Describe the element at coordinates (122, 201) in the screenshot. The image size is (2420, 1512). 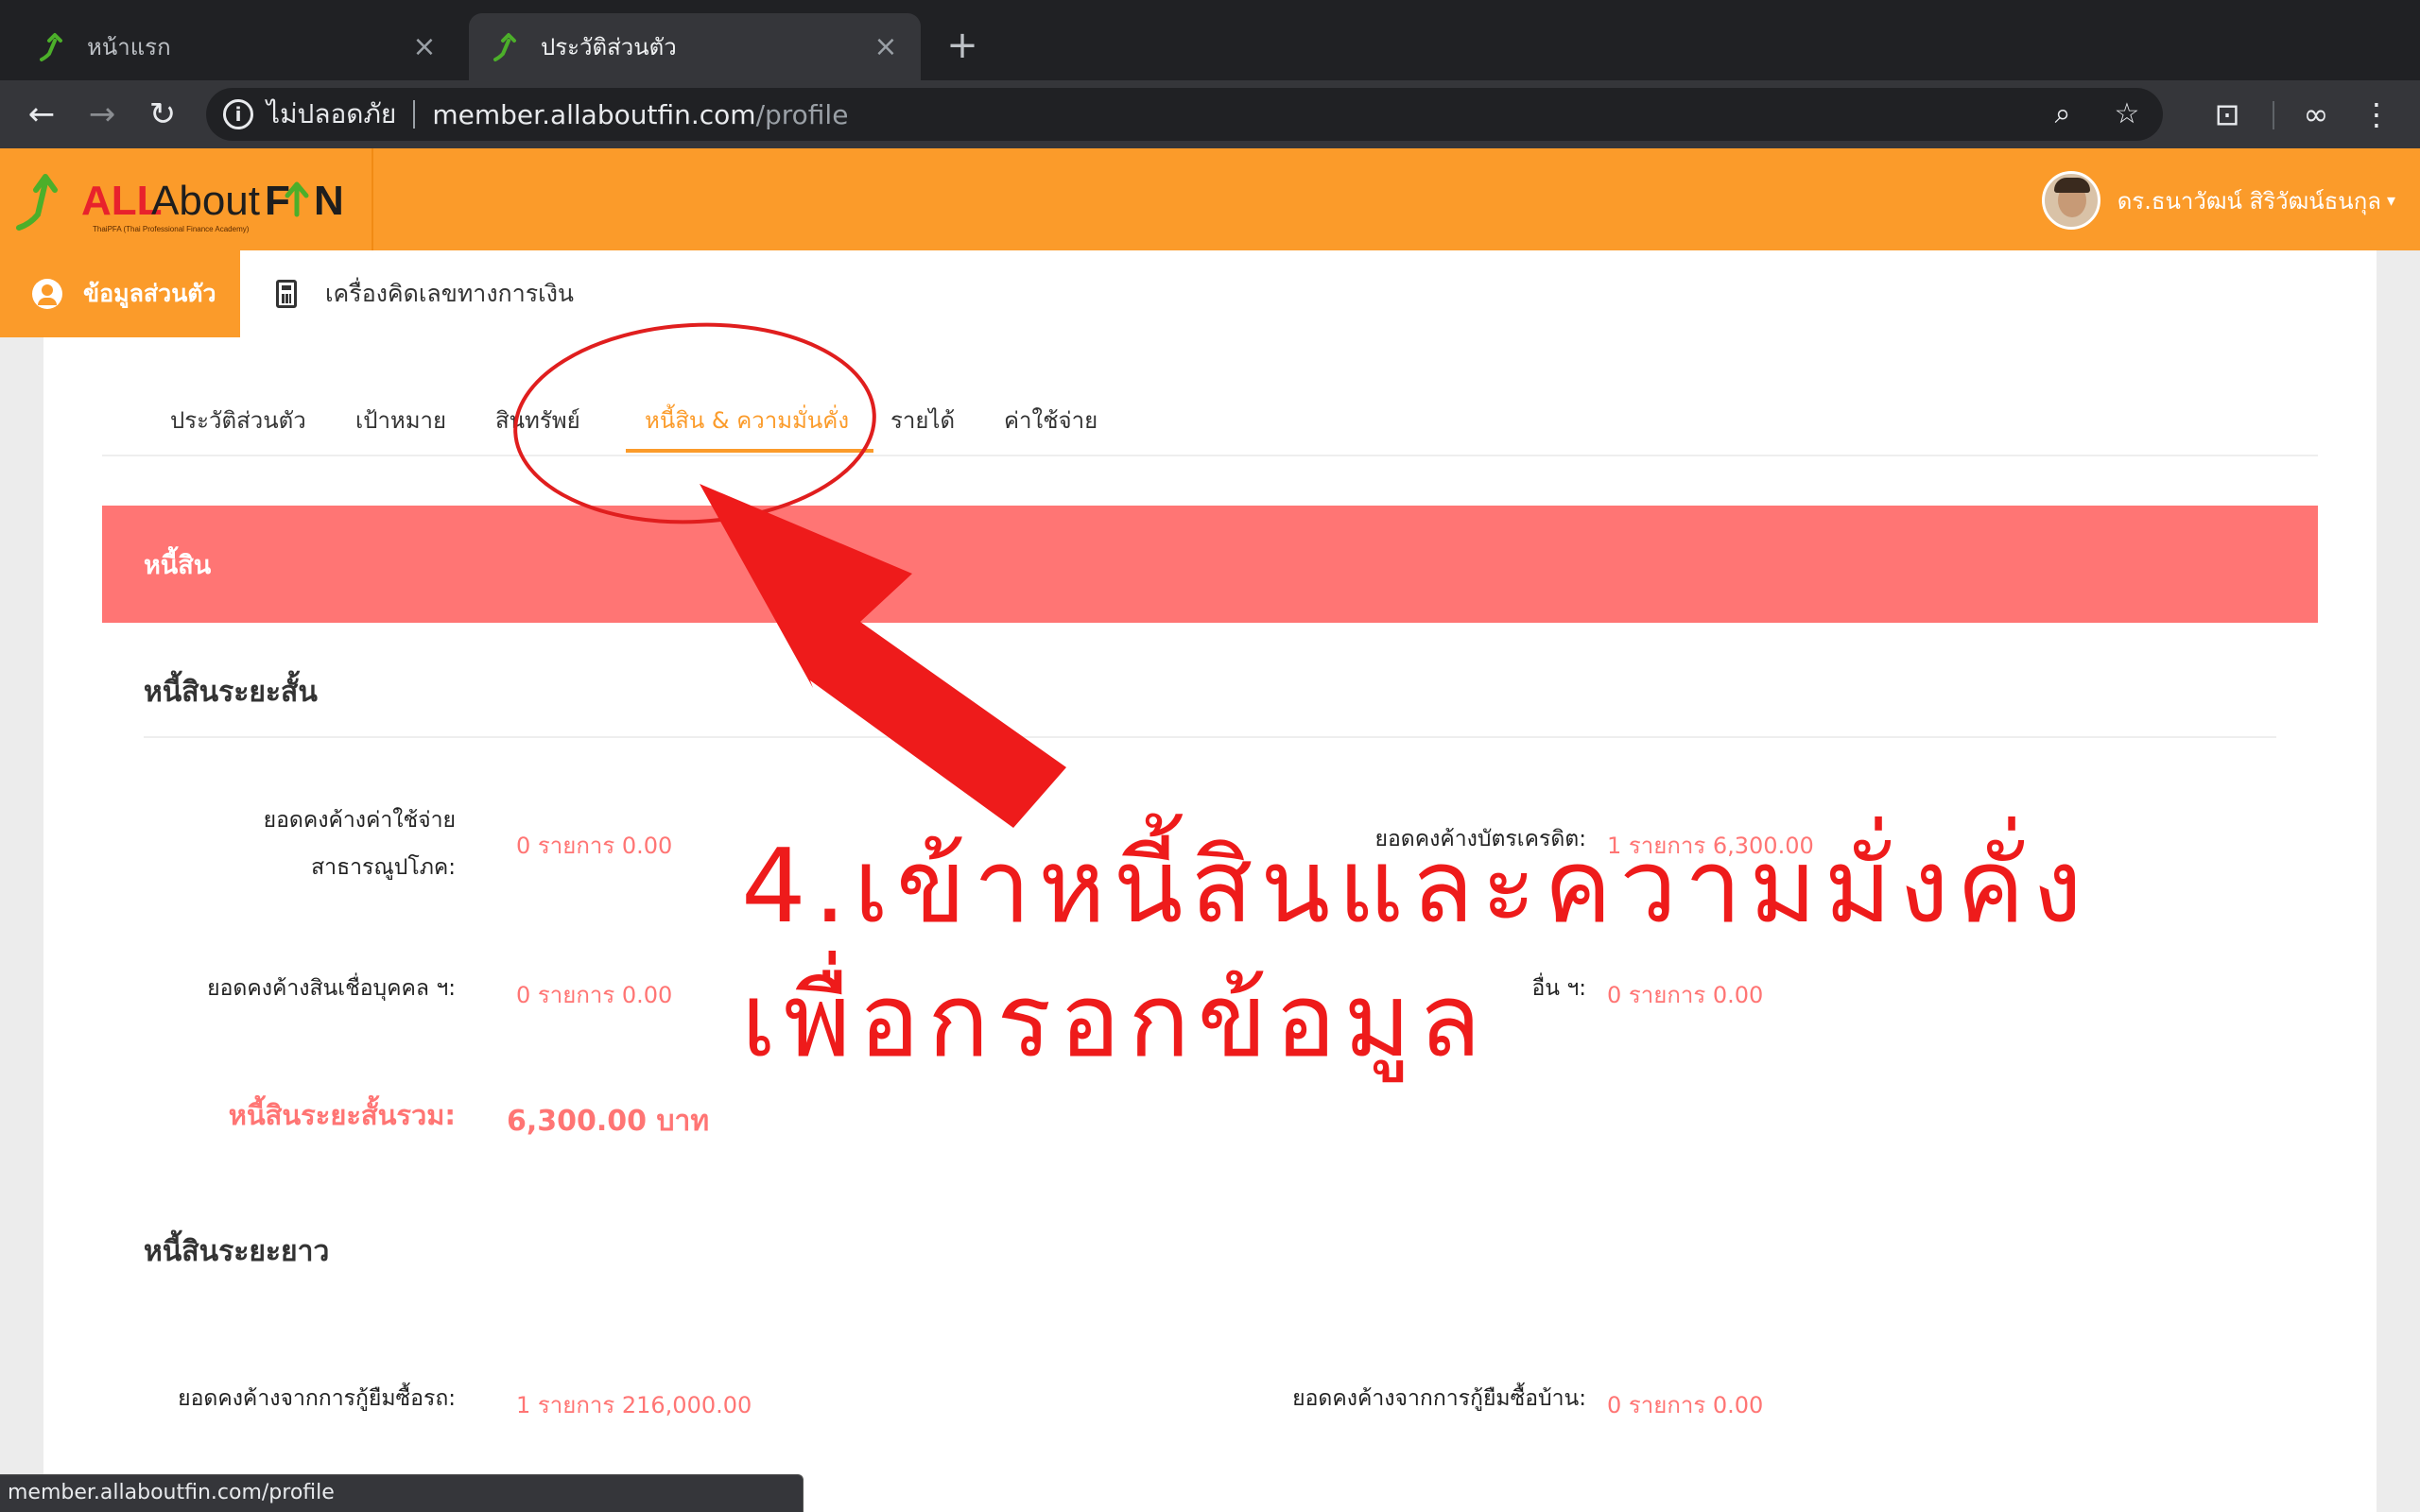
I see `svg-text: ALL` at that location.